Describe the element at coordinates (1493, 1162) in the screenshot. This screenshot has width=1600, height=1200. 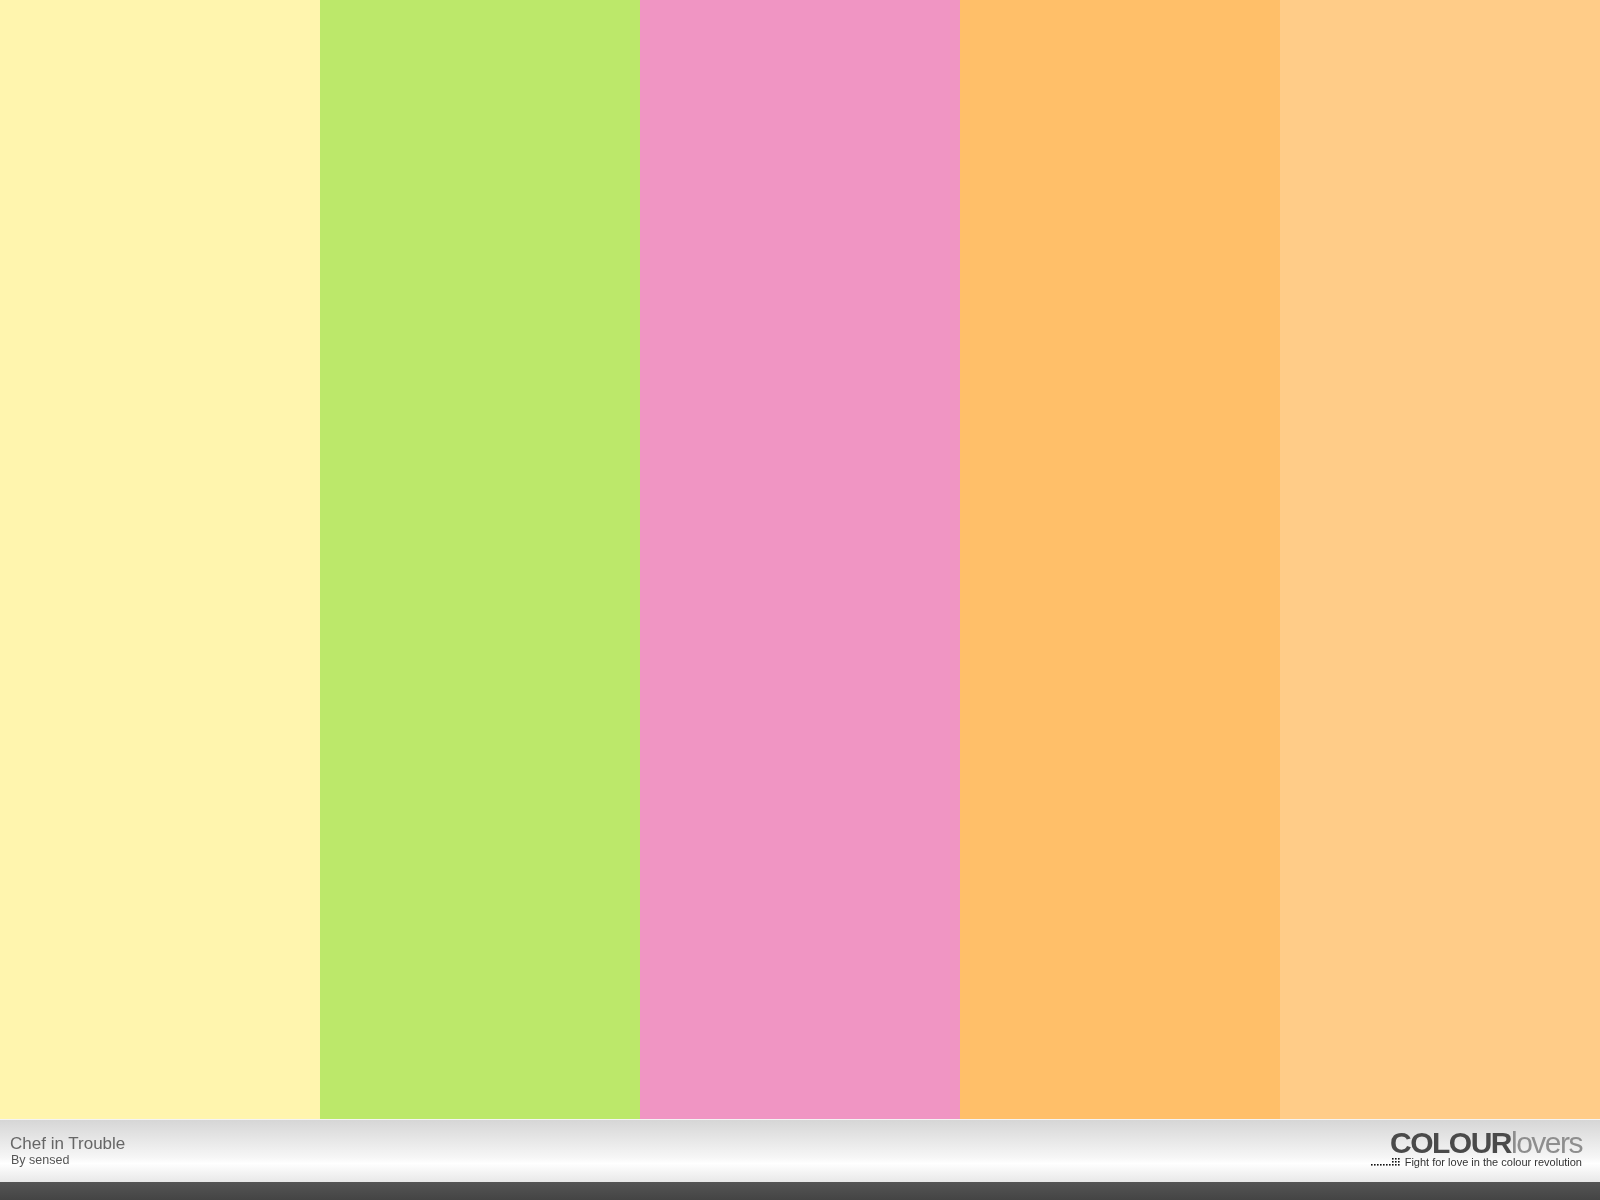
I see `tagline: Fight for love in the colour revolution` at that location.